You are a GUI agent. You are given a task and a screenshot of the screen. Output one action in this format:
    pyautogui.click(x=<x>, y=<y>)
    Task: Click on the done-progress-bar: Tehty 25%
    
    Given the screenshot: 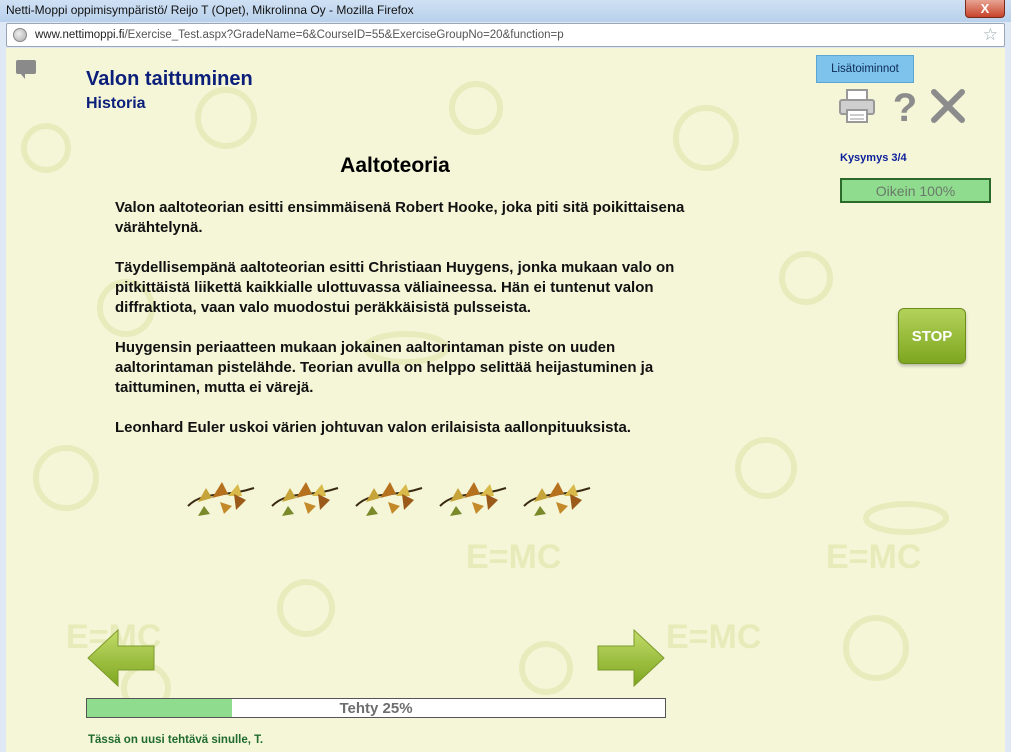 What is the action you would take?
    pyautogui.click(x=376, y=708)
    